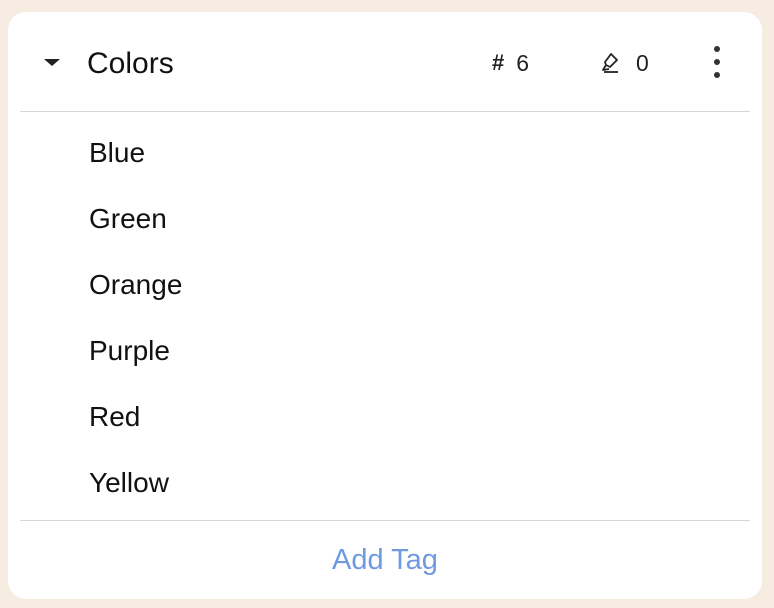 The height and width of the screenshot is (608, 774). Describe the element at coordinates (624, 63) in the screenshot. I see `highlight-count: 0` at that location.